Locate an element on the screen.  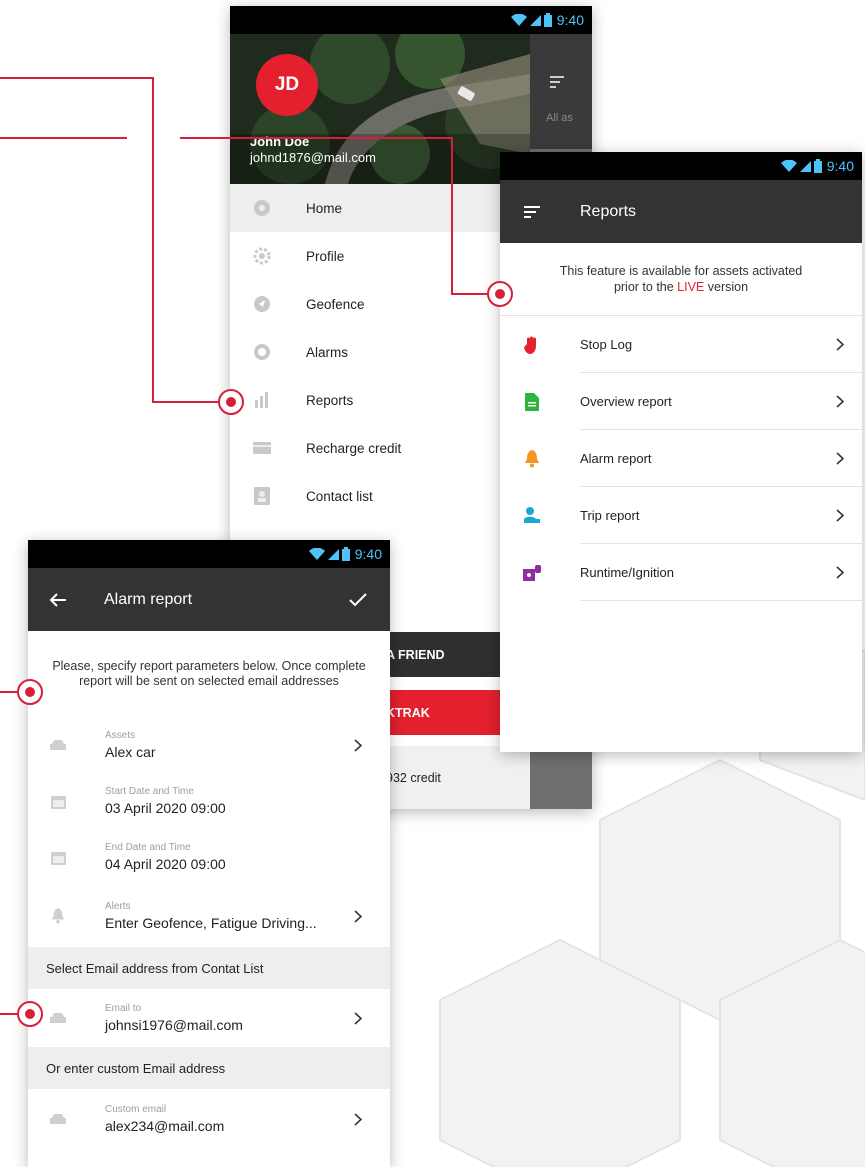
report-item-alarm: Alarm report is located at coordinates (681, 458).